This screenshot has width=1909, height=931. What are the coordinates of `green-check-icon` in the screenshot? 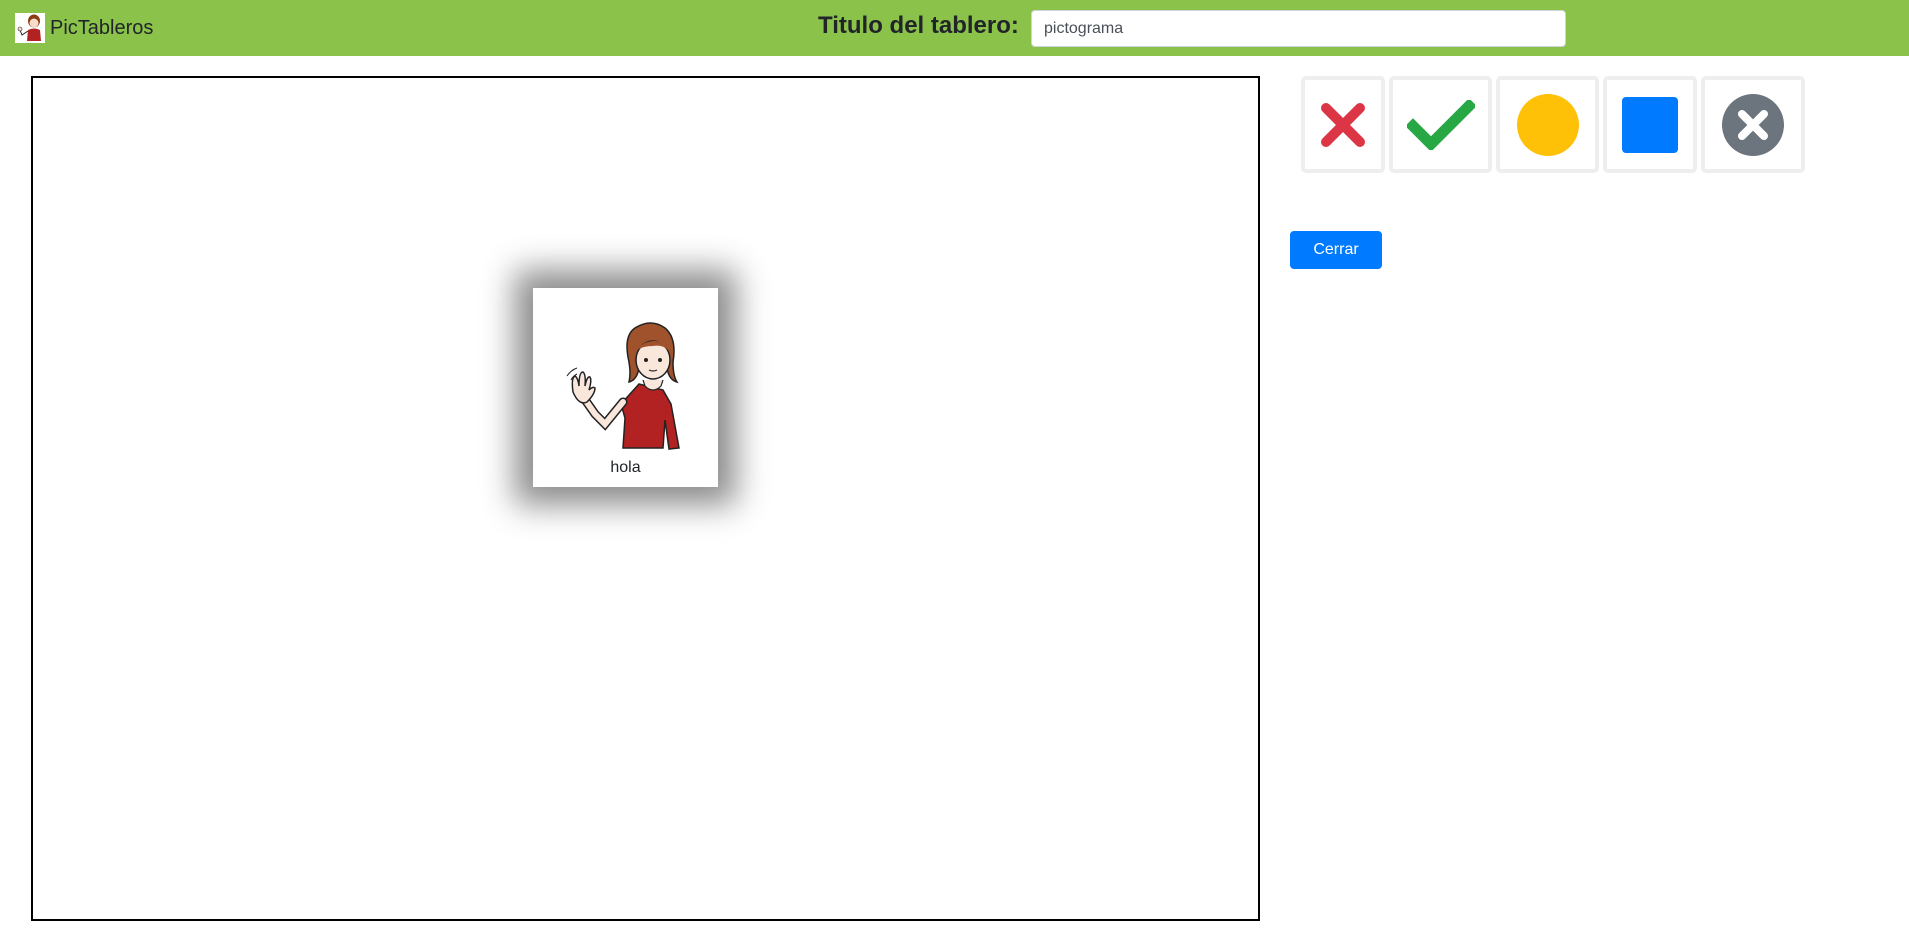 It's located at (1440, 124).